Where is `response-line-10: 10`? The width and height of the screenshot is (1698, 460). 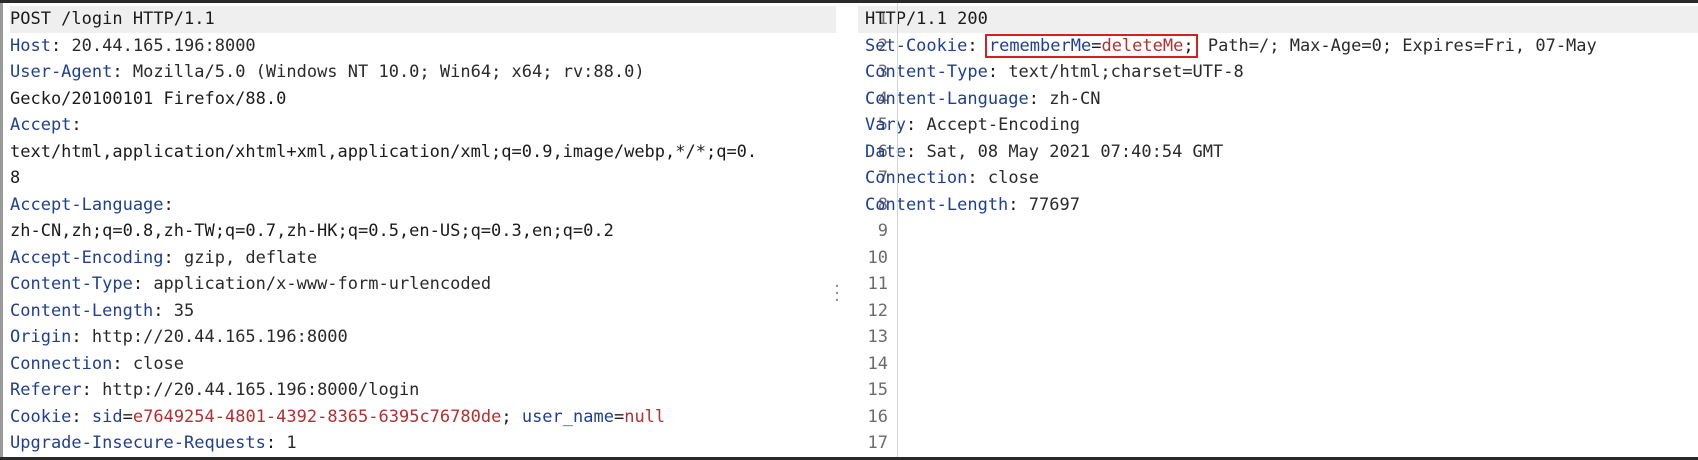
response-line-10: 10 is located at coordinates (1278, 258).